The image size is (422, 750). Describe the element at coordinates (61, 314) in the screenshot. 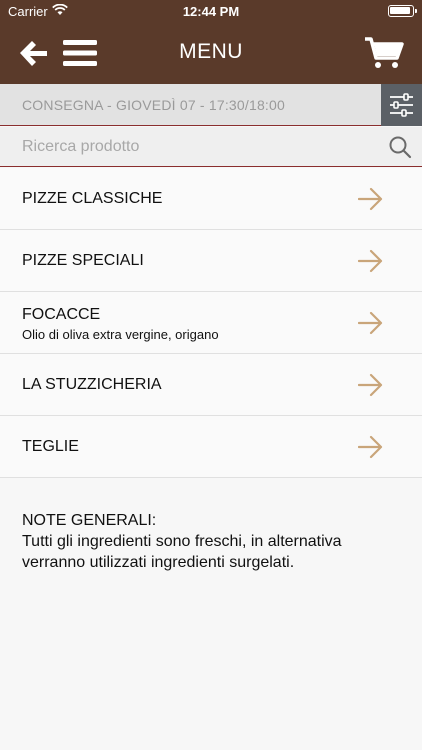

I see `category-label: FOCACCE` at that location.